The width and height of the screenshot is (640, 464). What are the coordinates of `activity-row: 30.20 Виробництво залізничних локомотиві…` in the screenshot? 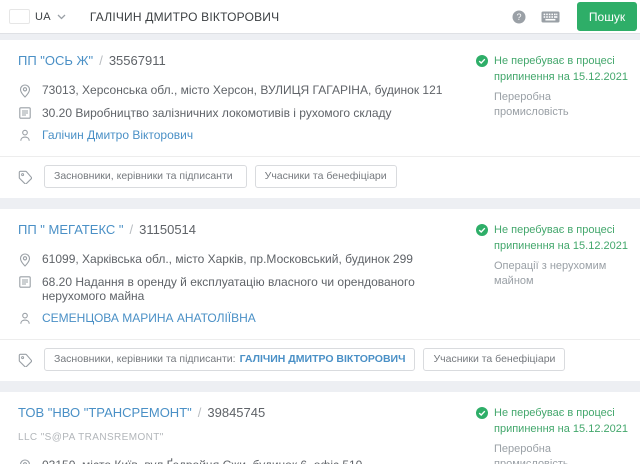 It's located at (247, 113).